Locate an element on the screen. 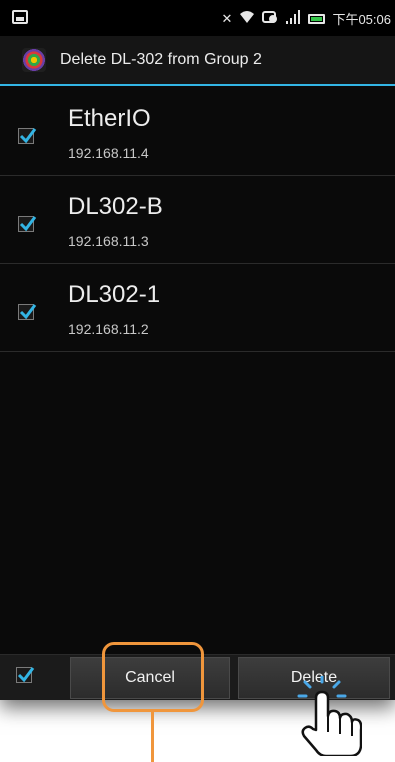 This screenshot has height=762, width=395. mute-icon: ✕ is located at coordinates (227, 18).